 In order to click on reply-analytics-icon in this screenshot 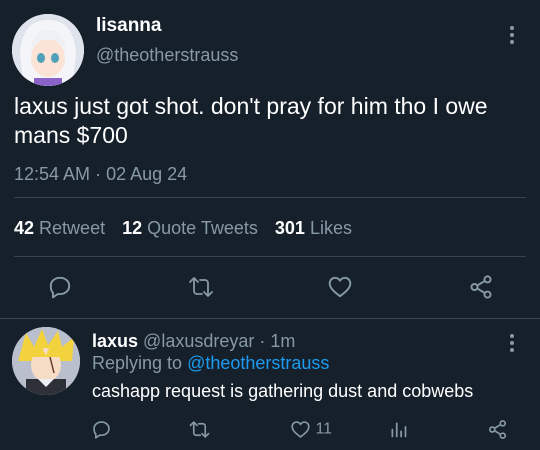, I will do `click(398, 429)`.